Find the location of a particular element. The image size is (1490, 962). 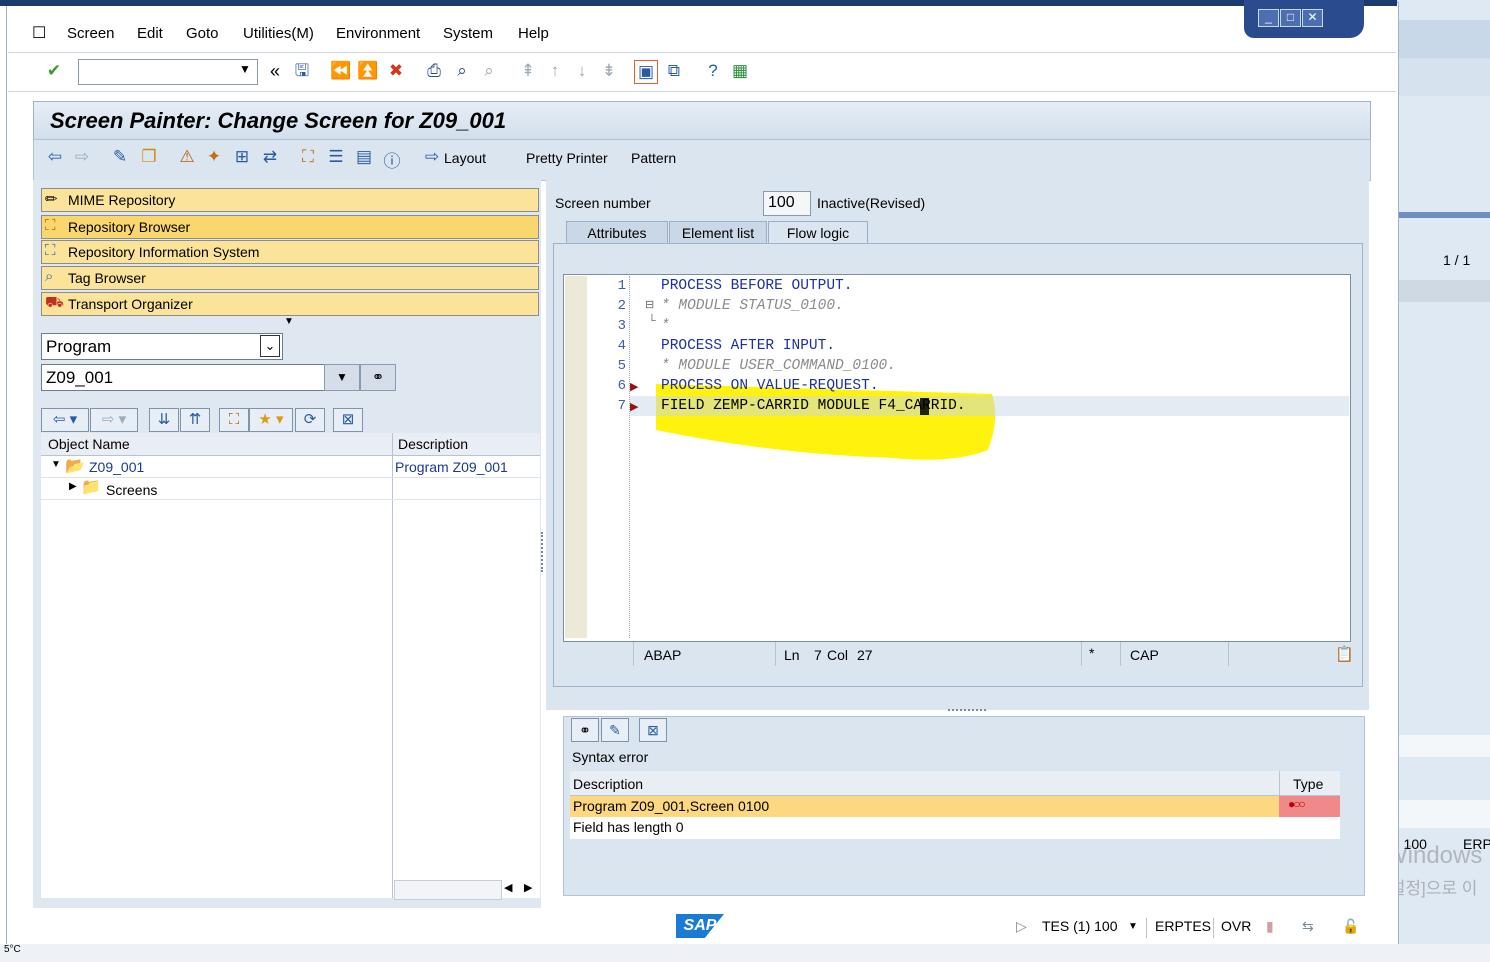

col-description: Description is located at coordinates (433, 444).